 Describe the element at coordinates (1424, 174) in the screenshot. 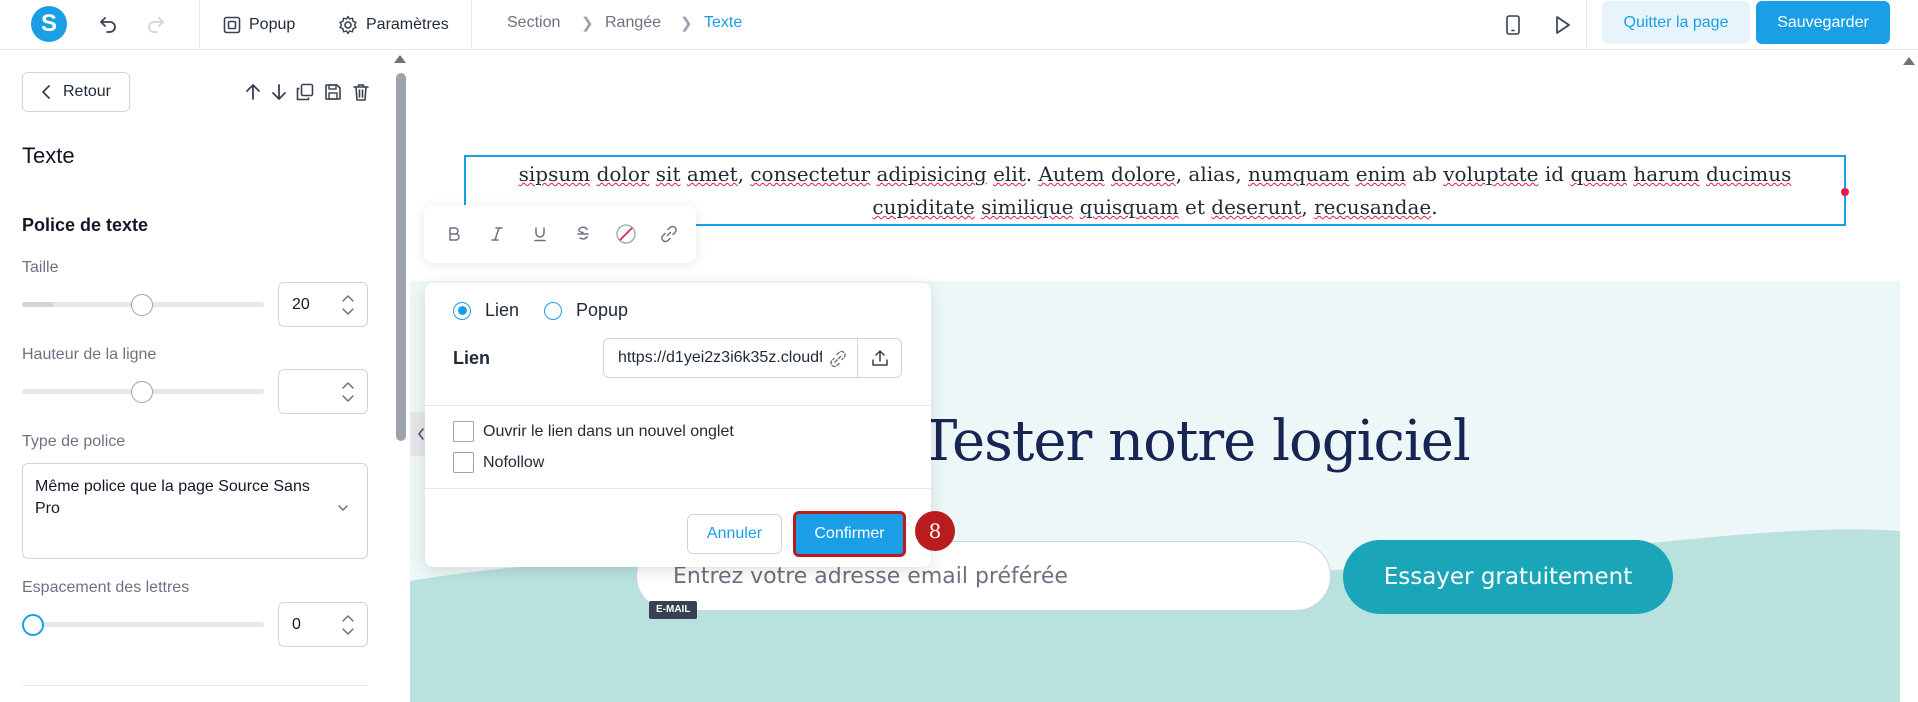

I see `paragraph-fragment: ab` at that location.